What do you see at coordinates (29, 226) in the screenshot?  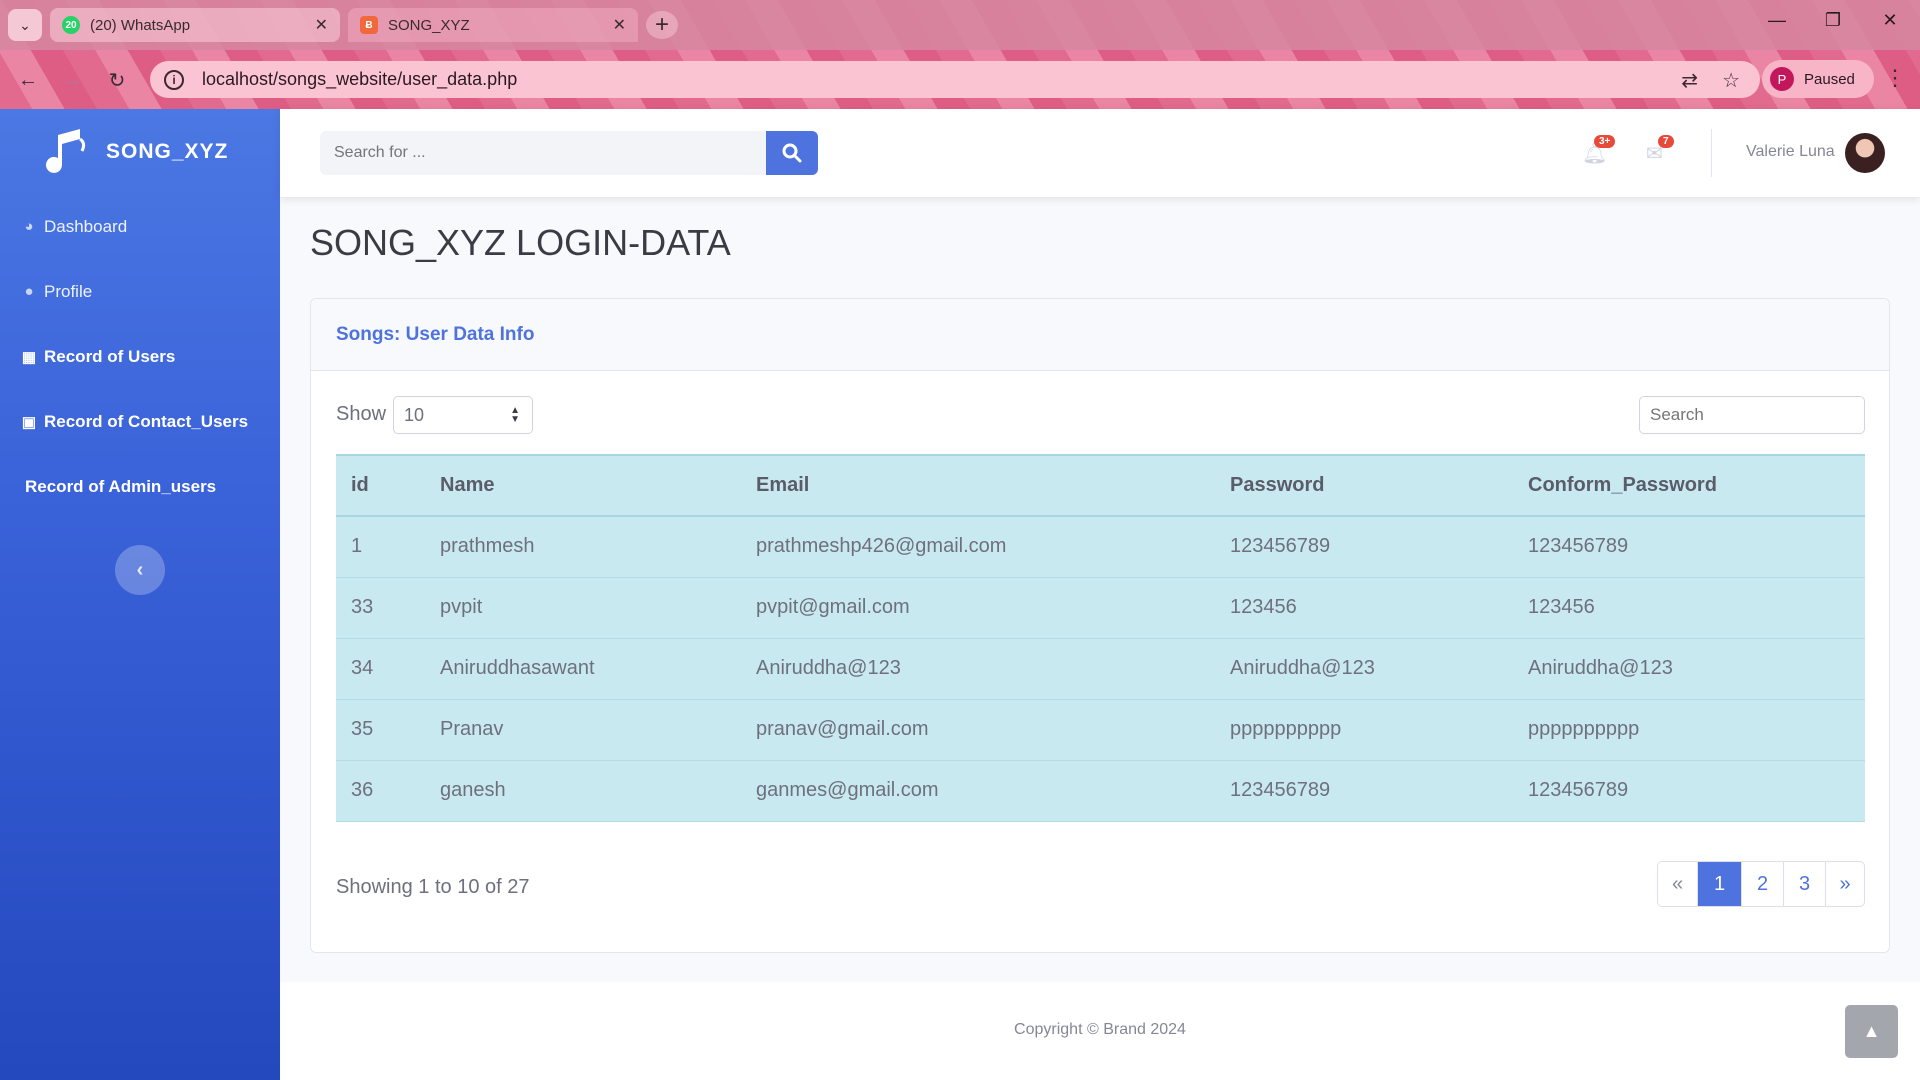 I see `dashboard-icon: ◕` at bounding box center [29, 226].